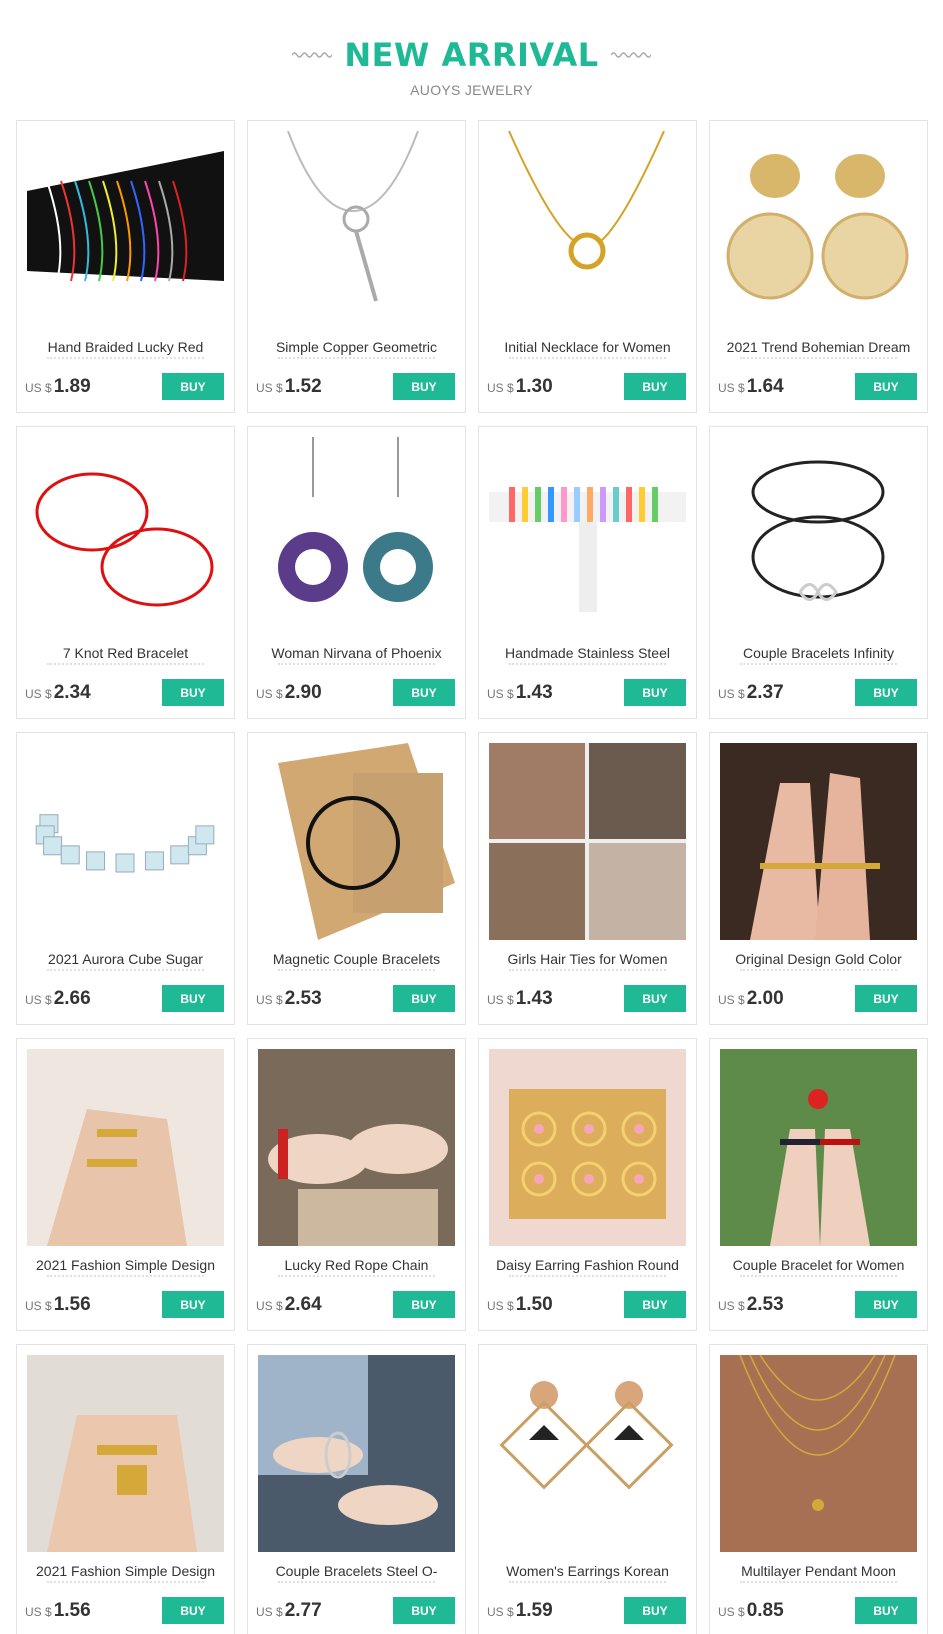  What do you see at coordinates (520, 1305) in the screenshot?
I see `price: US $ 1.50` at bounding box center [520, 1305].